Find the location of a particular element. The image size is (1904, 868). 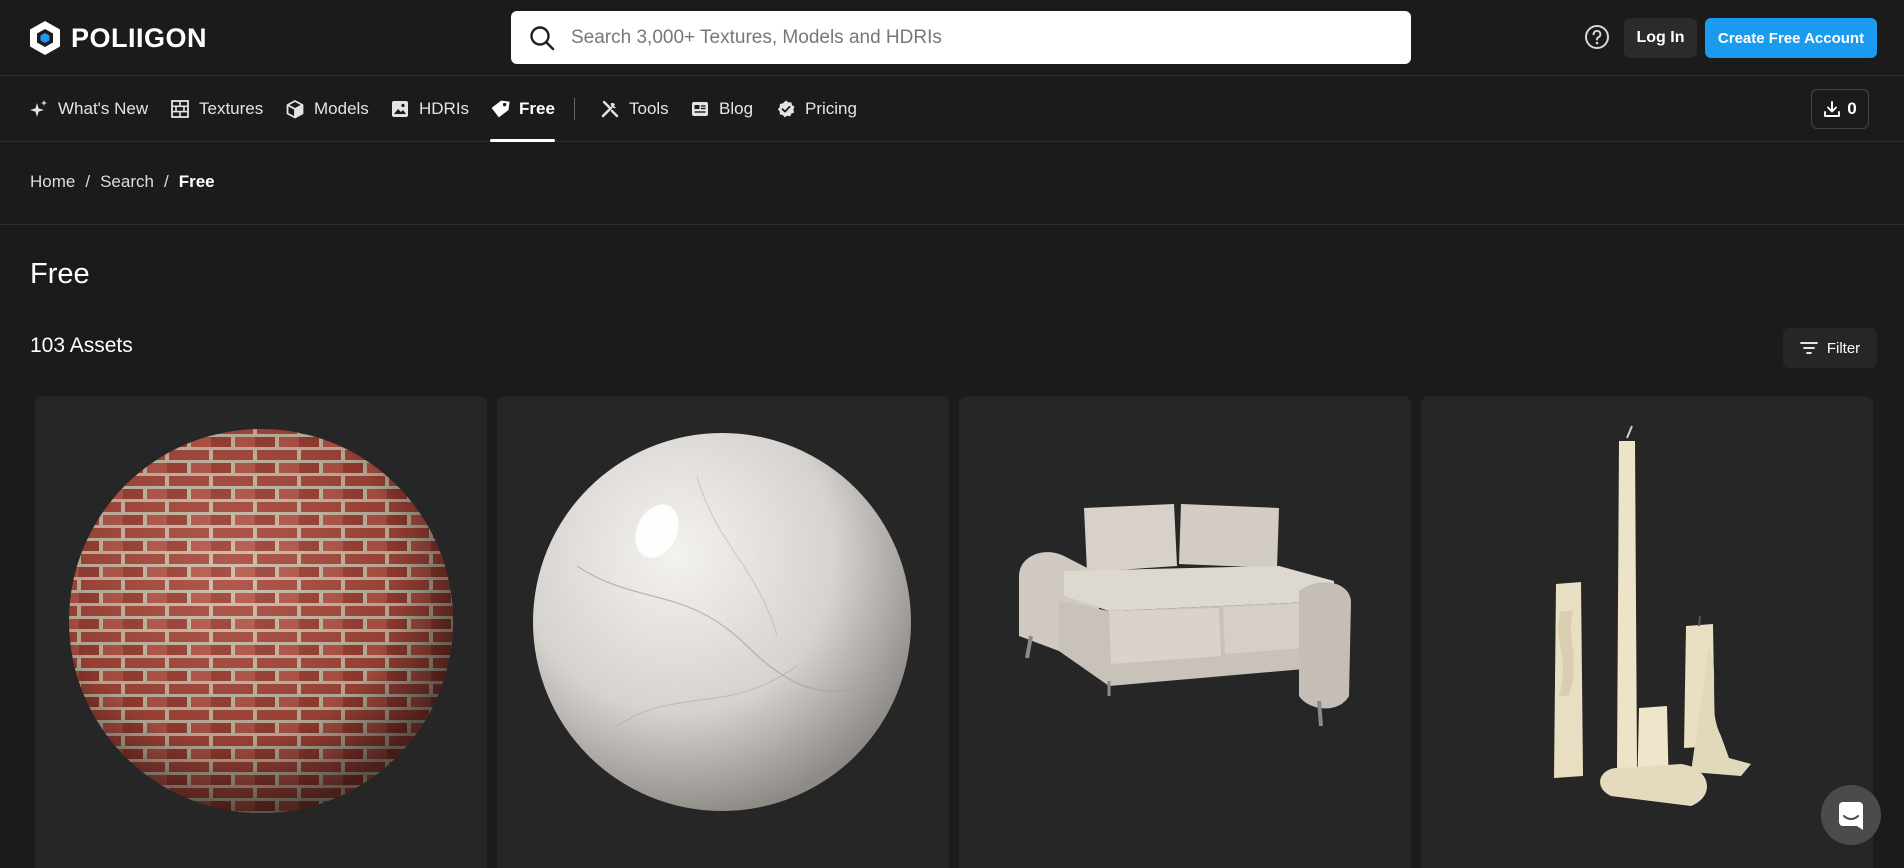

nav-label-models: Models is located at coordinates (341, 108).